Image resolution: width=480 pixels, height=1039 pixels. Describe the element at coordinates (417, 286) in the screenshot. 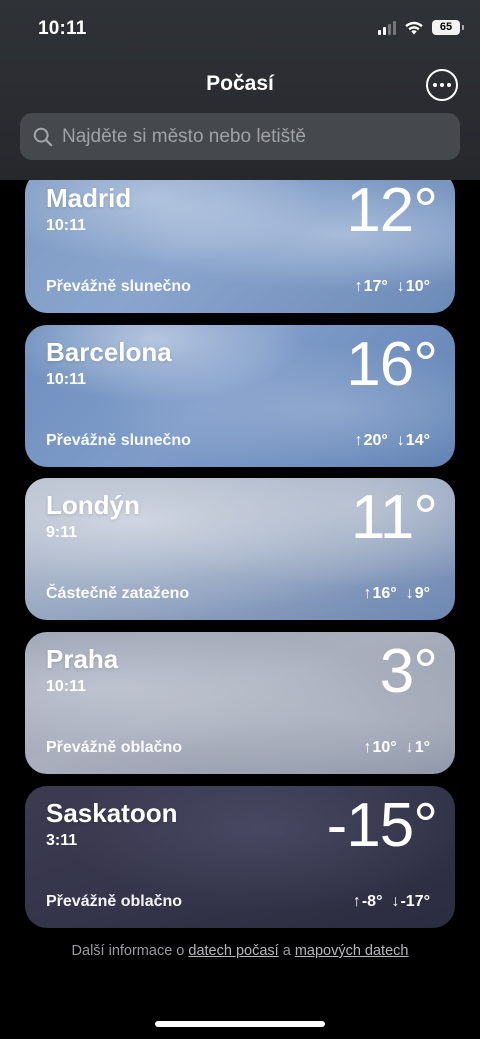

I see `low-value: 10°` at that location.